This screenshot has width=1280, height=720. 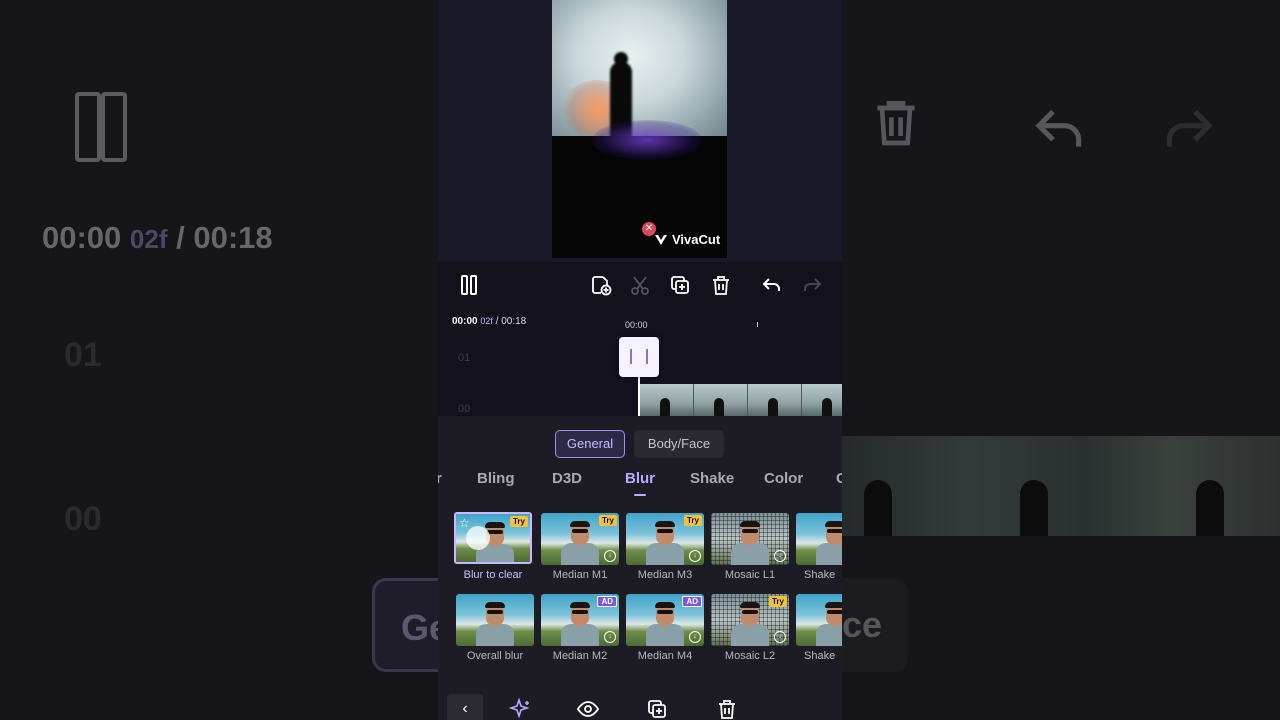 I want to click on split-icon, so click(x=640, y=285).